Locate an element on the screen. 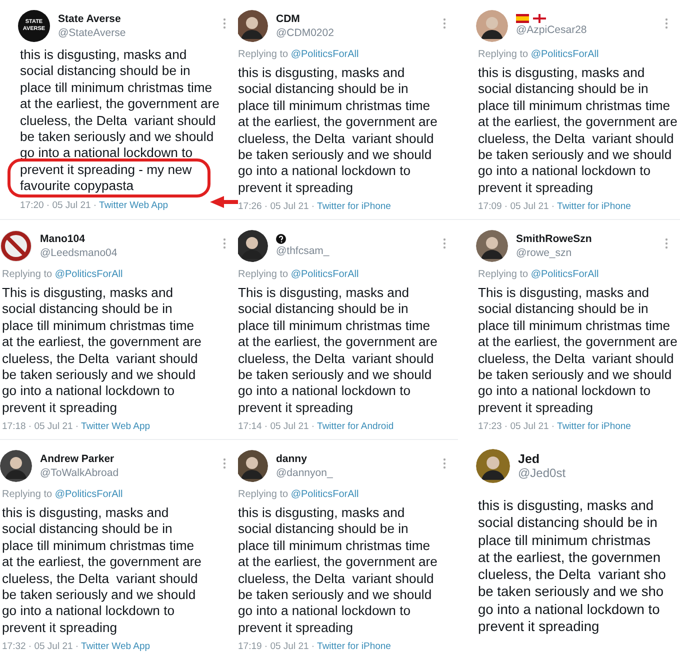 The width and height of the screenshot is (680, 668). tweet-timestamp: 17:14 · 05 Jul 21 · is located at coordinates (277, 426).